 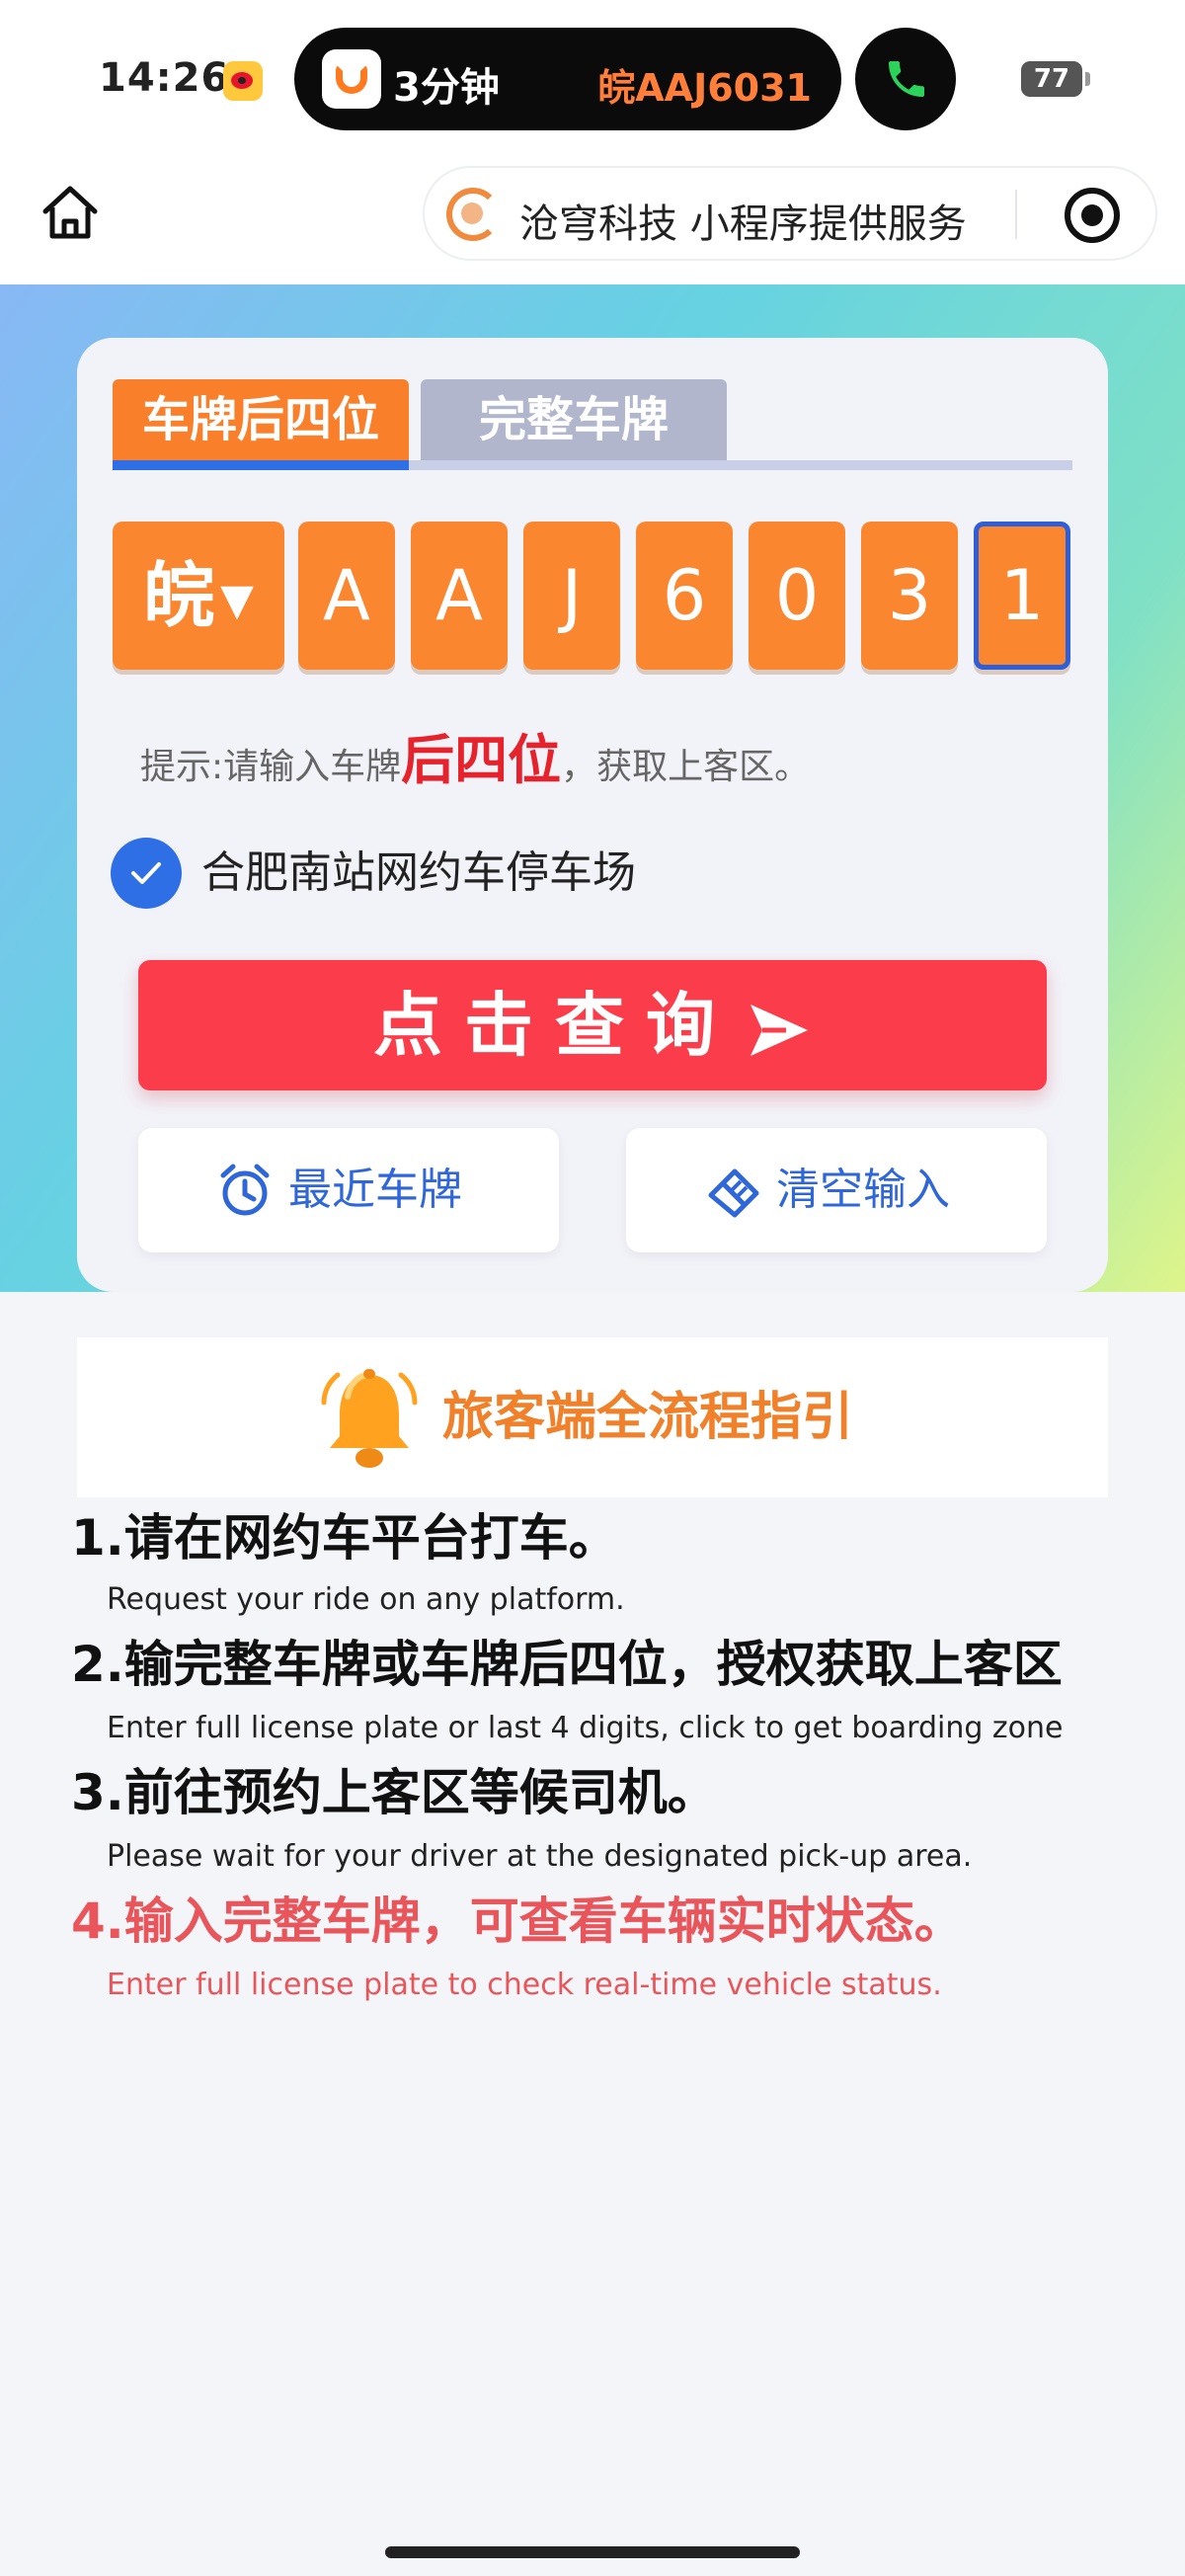 What do you see at coordinates (740, 465) in the screenshot?
I see `tab-track` at bounding box center [740, 465].